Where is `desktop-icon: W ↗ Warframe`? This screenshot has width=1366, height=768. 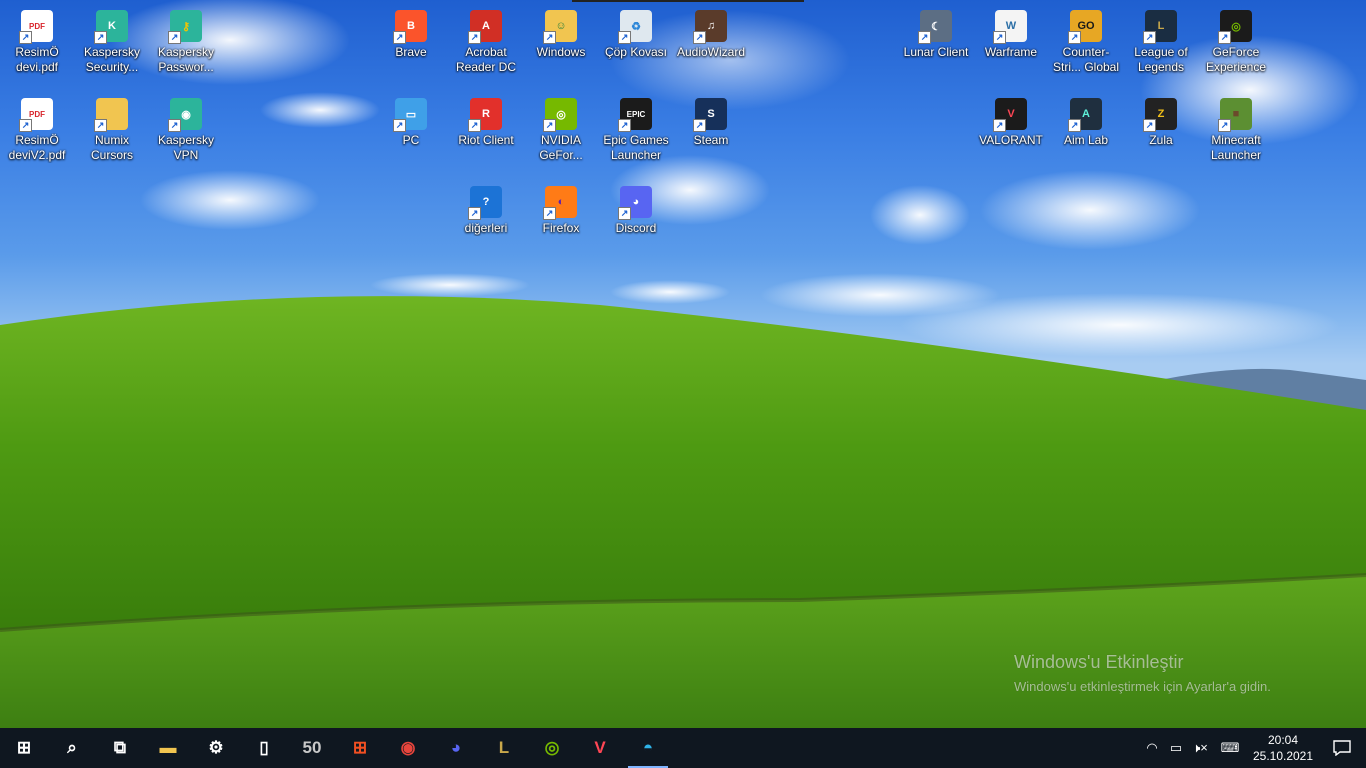
desktop-icon: W ↗ Warframe is located at coordinates (1011, 46).